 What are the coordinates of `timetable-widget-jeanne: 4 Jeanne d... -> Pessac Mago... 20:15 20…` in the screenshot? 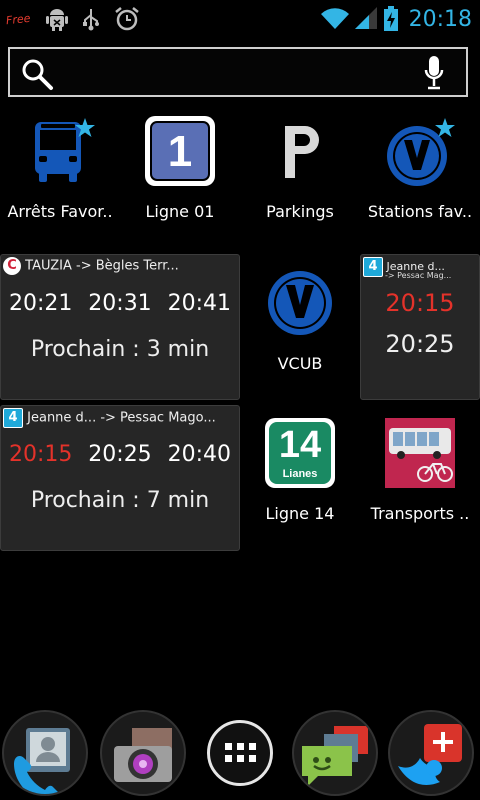 It's located at (120, 478).